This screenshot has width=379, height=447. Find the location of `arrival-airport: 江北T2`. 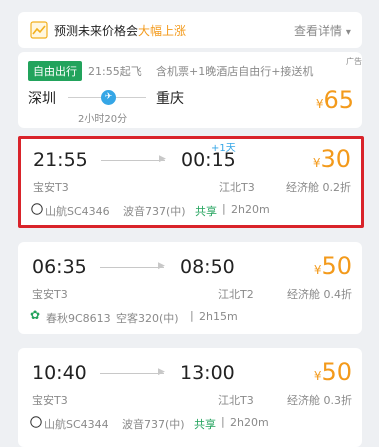

arrival-airport: 江北T2 is located at coordinates (236, 294).